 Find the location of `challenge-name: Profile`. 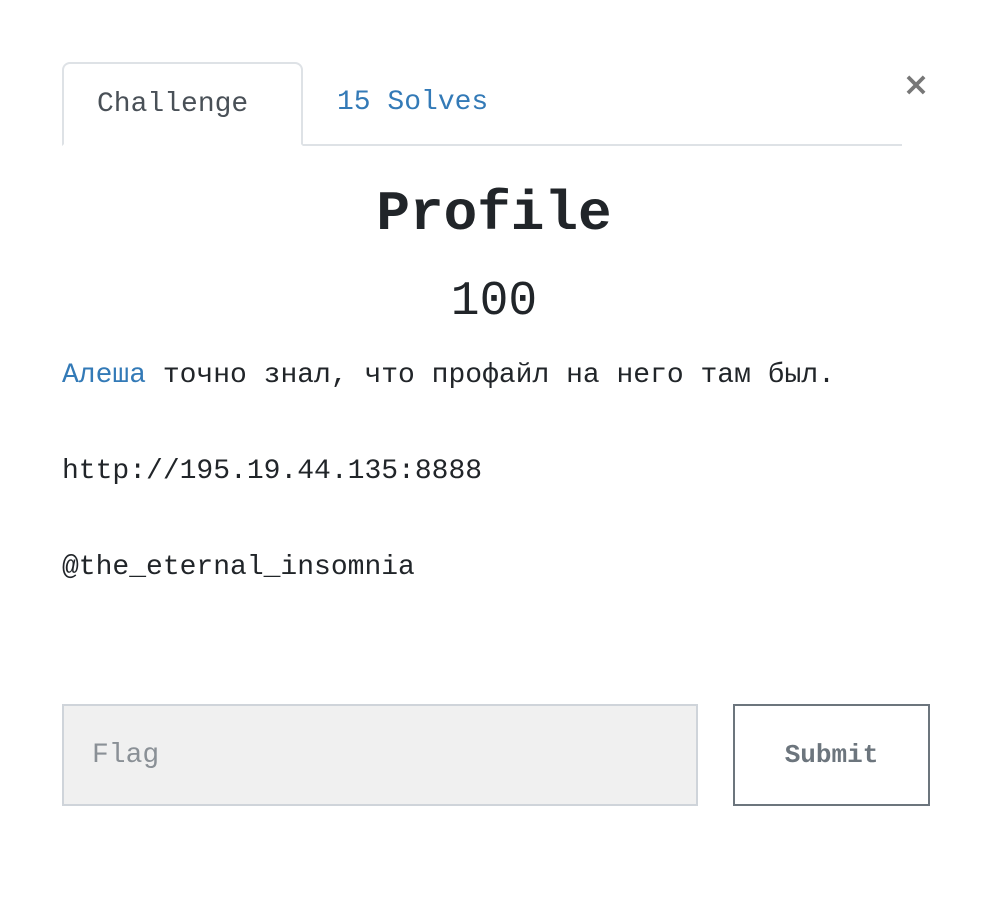

challenge-name: Profile is located at coordinates (494, 214).